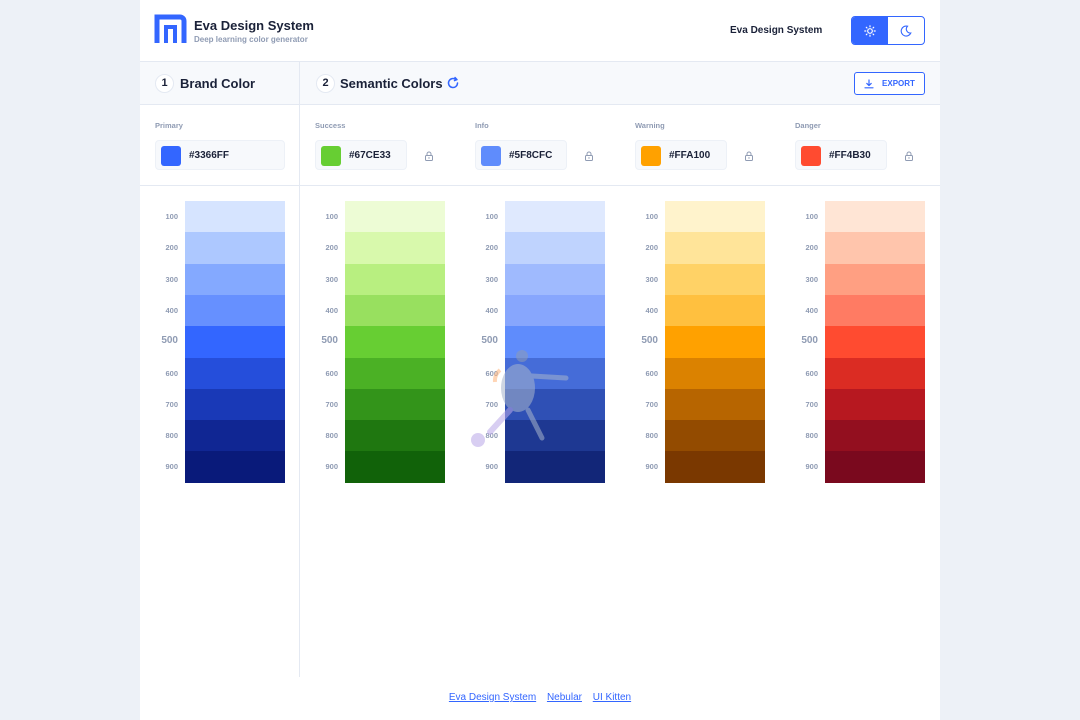 Image resolution: width=1080 pixels, height=720 pixels. Describe the element at coordinates (869, 83) in the screenshot. I see `download-icon` at that location.